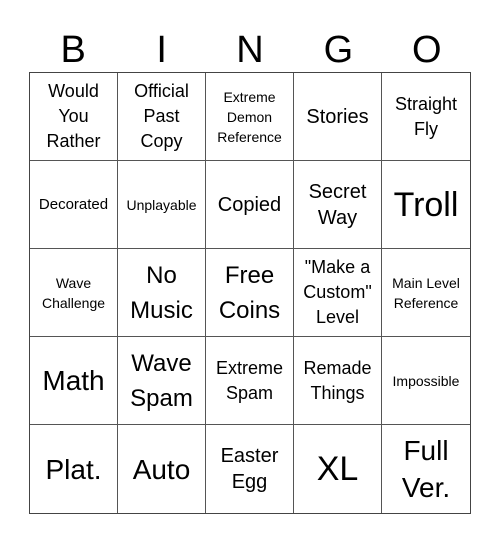 Image resolution: width=500 pixels, height=544 pixels. Describe the element at coordinates (162, 117) in the screenshot. I see `bingo-cell: Official Past Copy` at that location.